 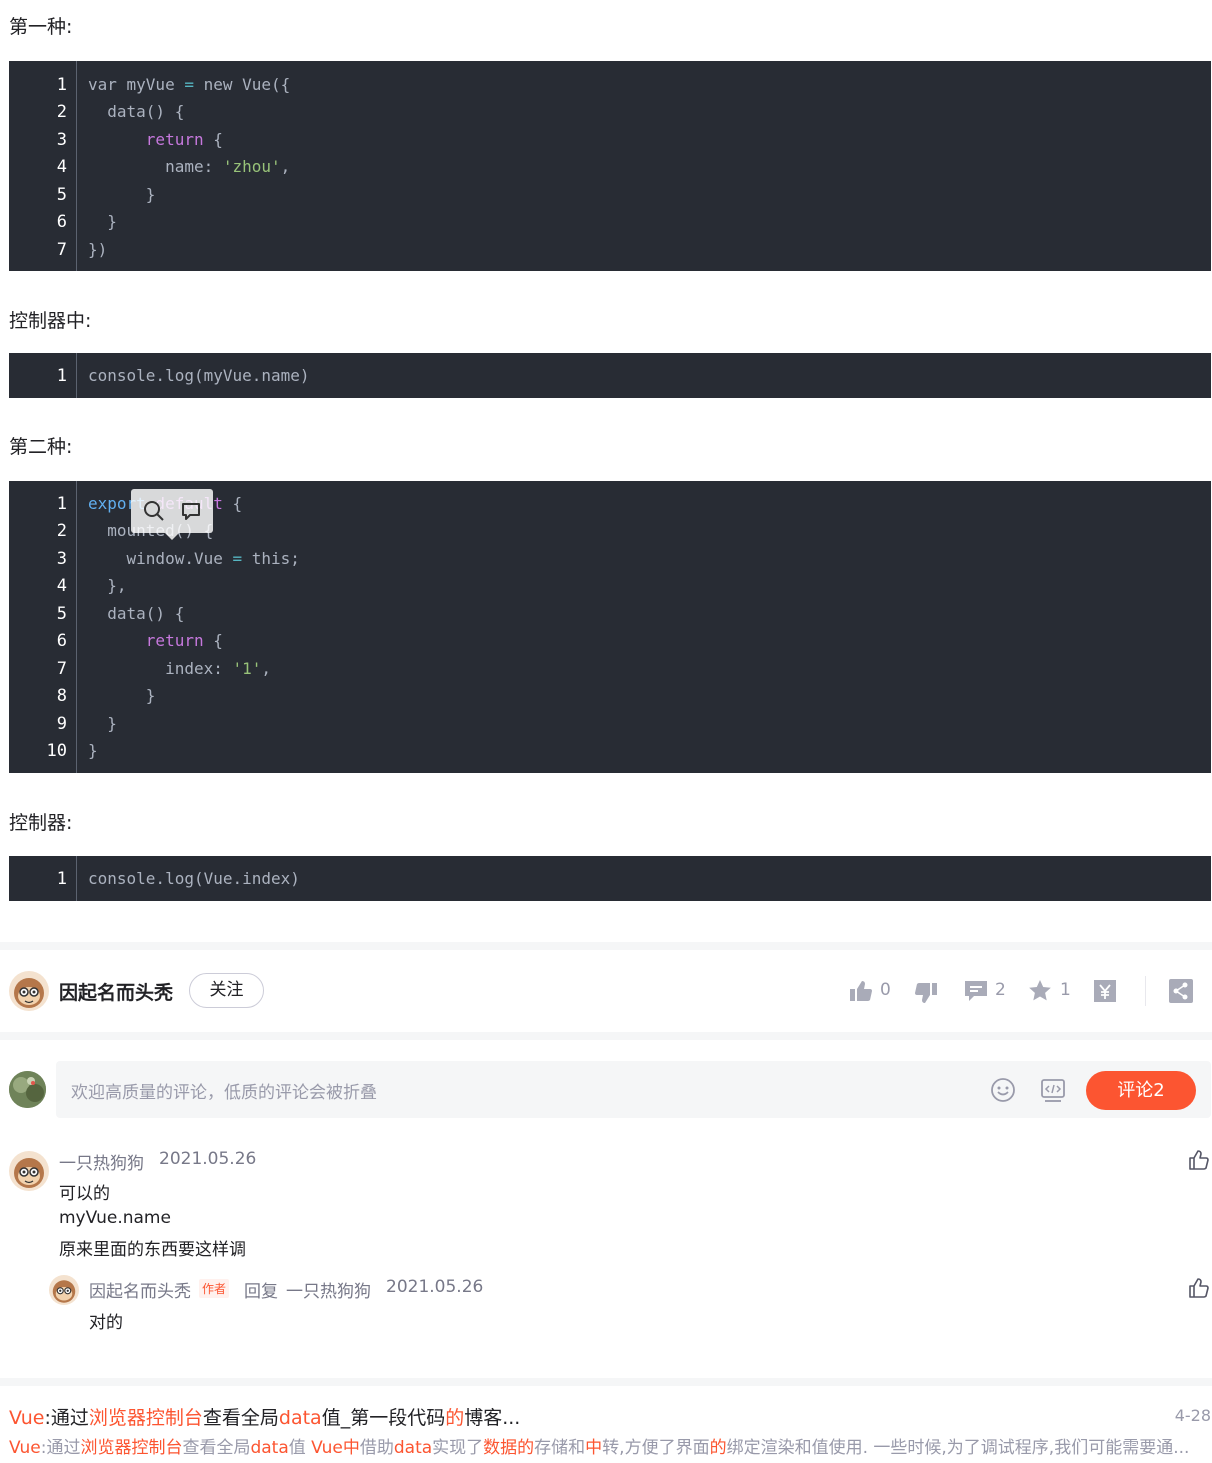 What do you see at coordinates (885, 990) in the screenshot?
I see `like-count: 0` at bounding box center [885, 990].